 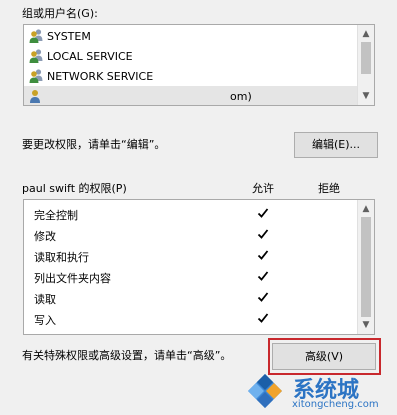 I want to click on permission-row: 修改, so click(x=191, y=235).